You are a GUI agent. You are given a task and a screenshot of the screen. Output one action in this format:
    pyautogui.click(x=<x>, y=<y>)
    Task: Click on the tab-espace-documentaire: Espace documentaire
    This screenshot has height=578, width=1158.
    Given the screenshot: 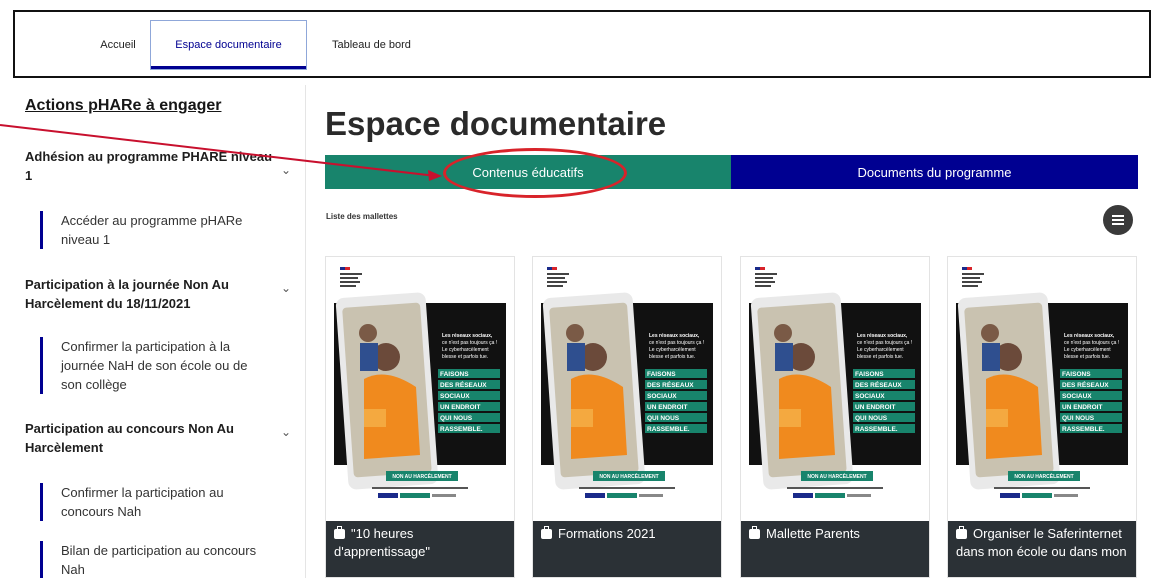 What is the action you would take?
    pyautogui.click(x=228, y=45)
    